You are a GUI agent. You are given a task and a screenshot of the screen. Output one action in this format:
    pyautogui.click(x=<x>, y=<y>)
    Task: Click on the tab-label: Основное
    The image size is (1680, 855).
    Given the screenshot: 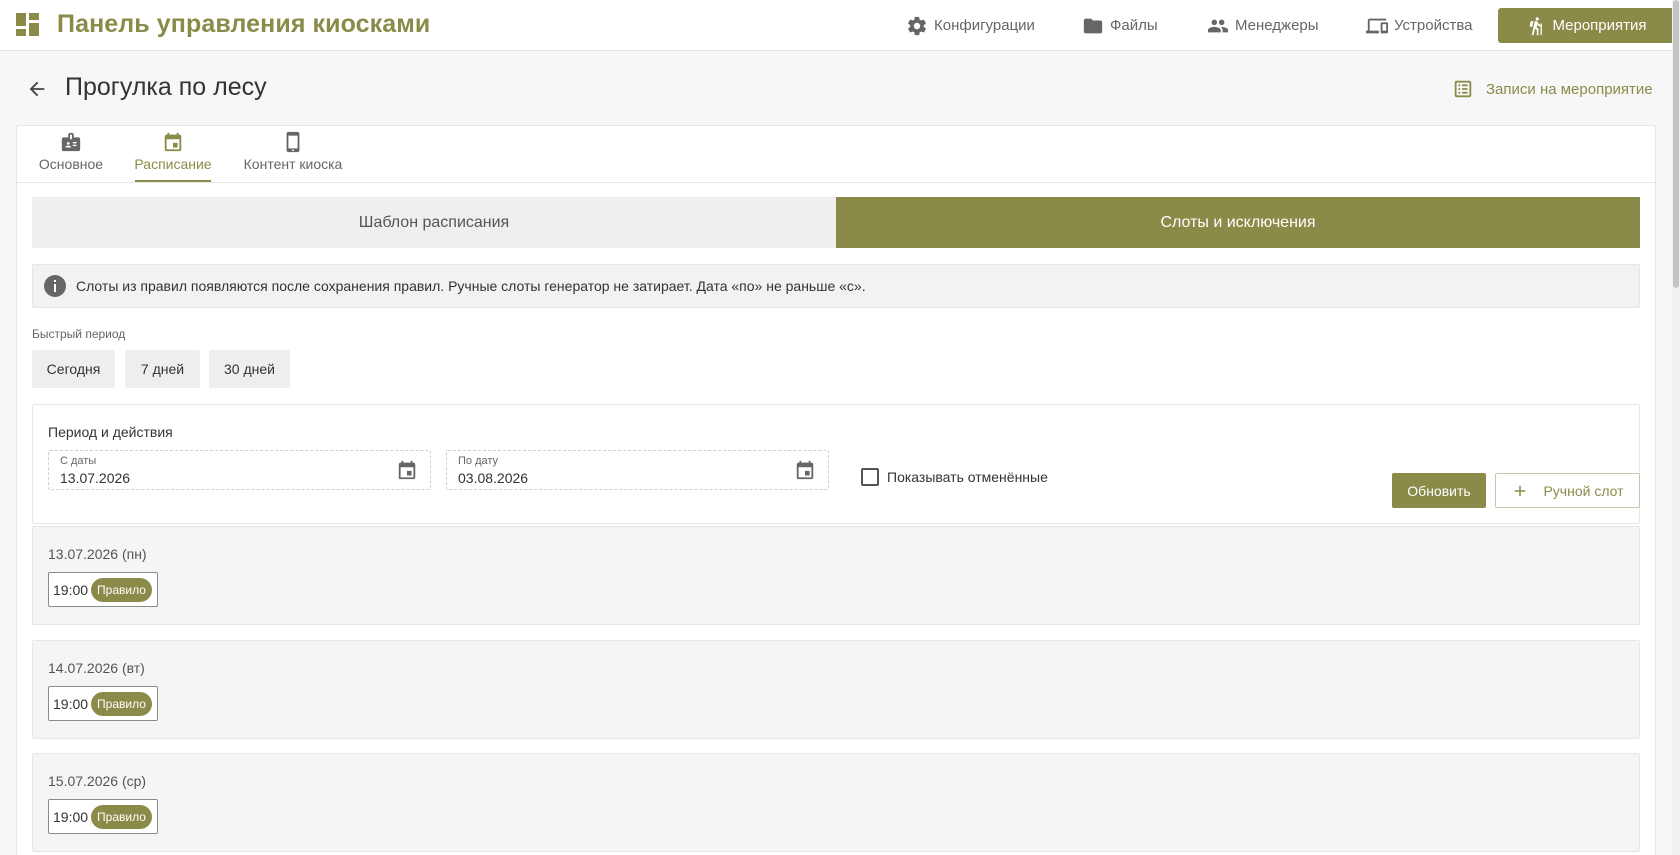 What is the action you would take?
    pyautogui.click(x=71, y=164)
    